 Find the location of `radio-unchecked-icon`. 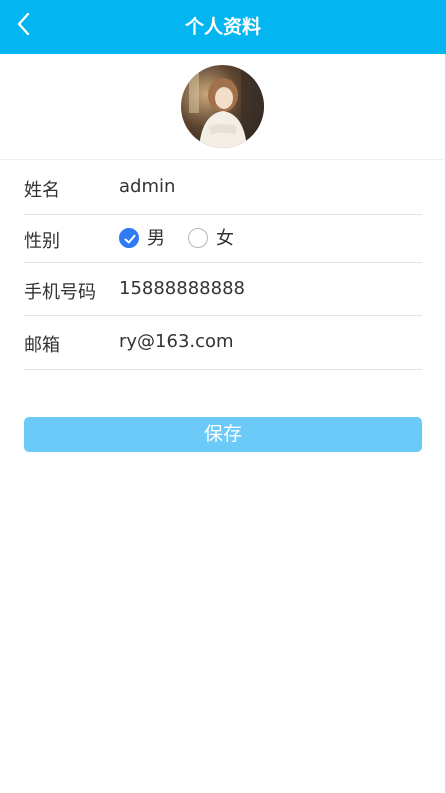

radio-unchecked-icon is located at coordinates (198, 238).